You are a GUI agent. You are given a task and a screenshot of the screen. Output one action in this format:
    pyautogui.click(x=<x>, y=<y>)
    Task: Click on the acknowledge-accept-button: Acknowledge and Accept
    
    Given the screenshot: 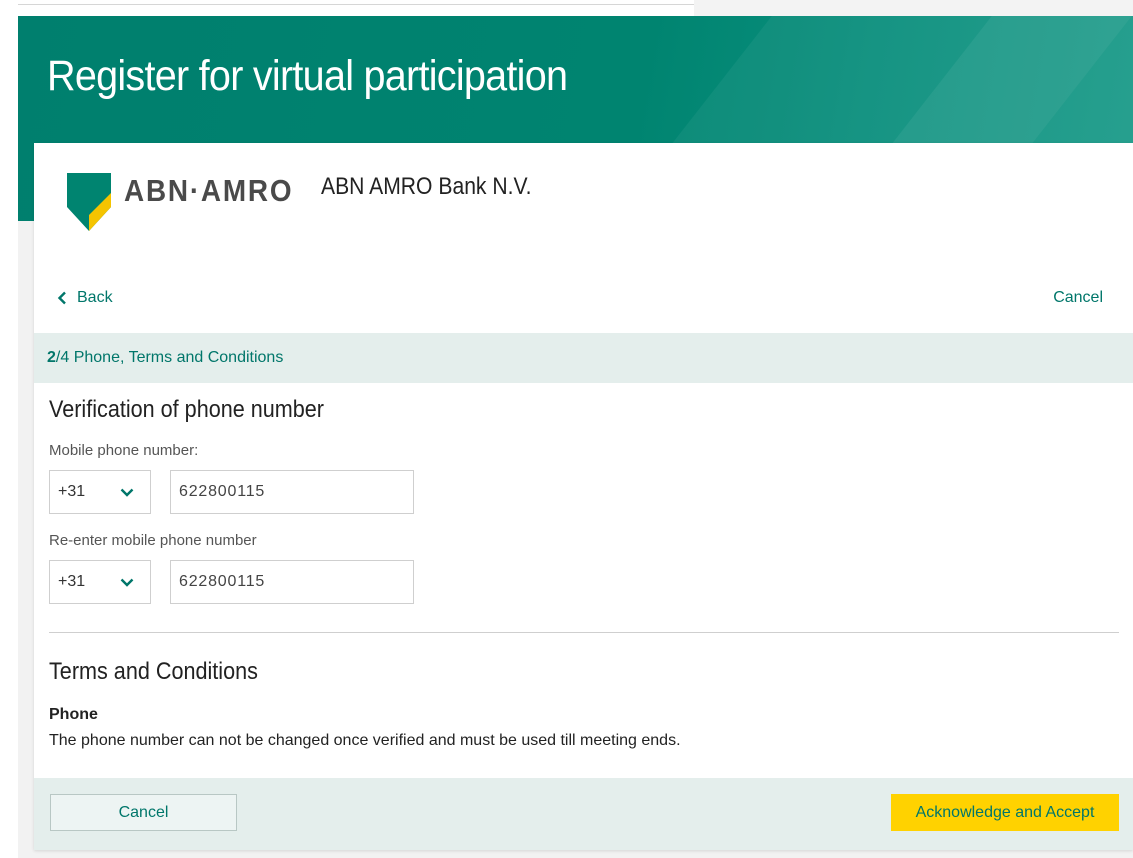 What is the action you would take?
    pyautogui.click(x=1005, y=812)
    